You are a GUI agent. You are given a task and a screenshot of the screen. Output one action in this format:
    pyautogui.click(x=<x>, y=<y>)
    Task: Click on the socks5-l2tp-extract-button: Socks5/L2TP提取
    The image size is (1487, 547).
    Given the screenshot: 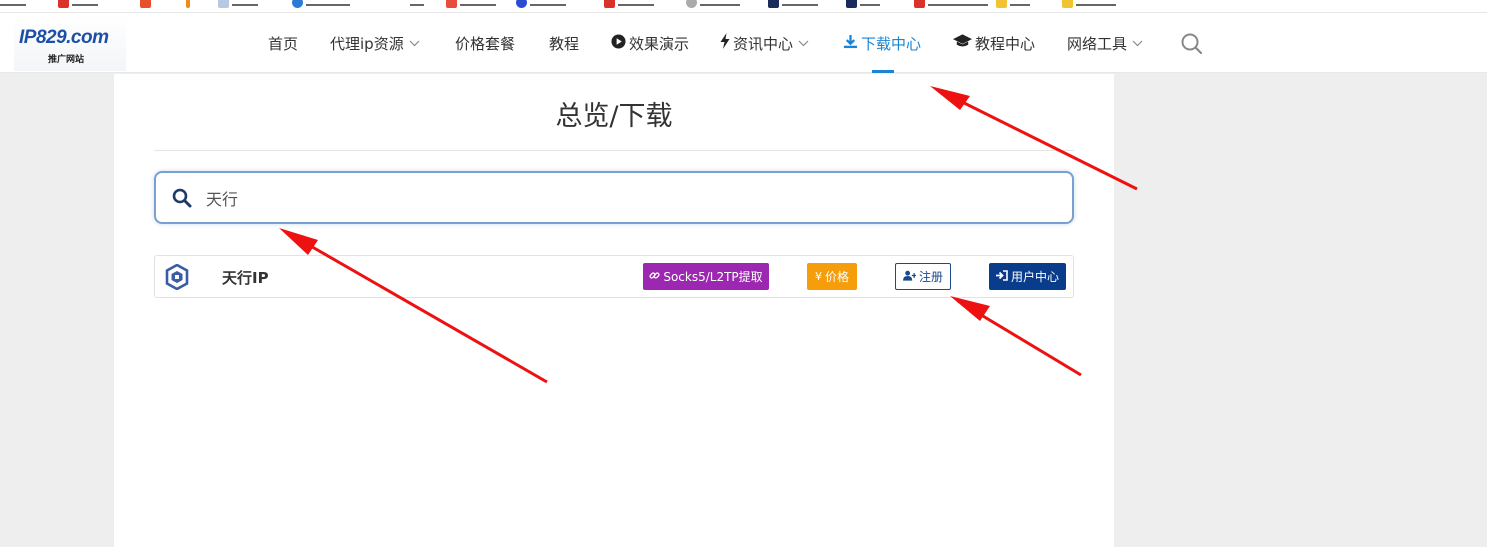 What is the action you would take?
    pyautogui.click(x=706, y=276)
    